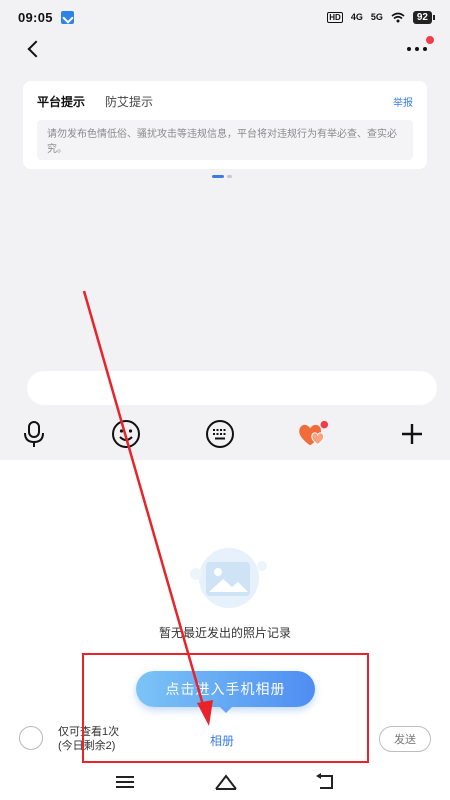 The image size is (450, 800). I want to click on keyboard-button, so click(220, 434).